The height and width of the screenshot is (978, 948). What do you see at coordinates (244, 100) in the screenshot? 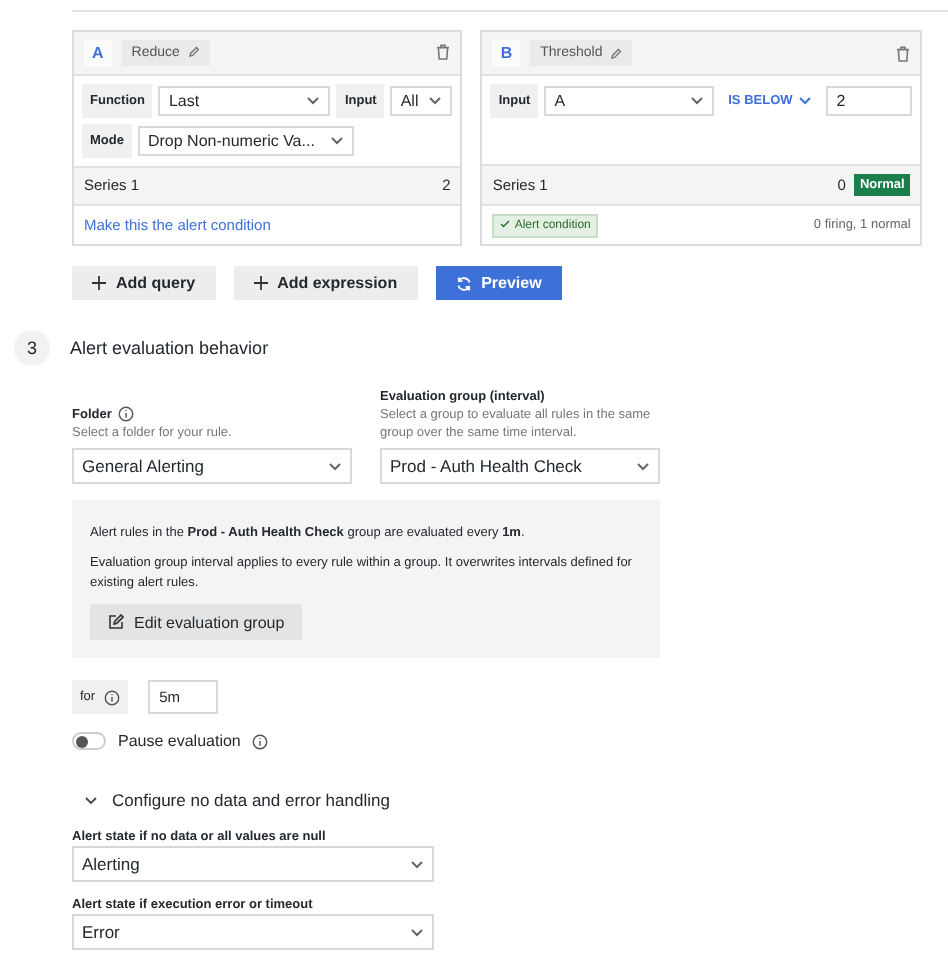
I see `select-field: Last` at bounding box center [244, 100].